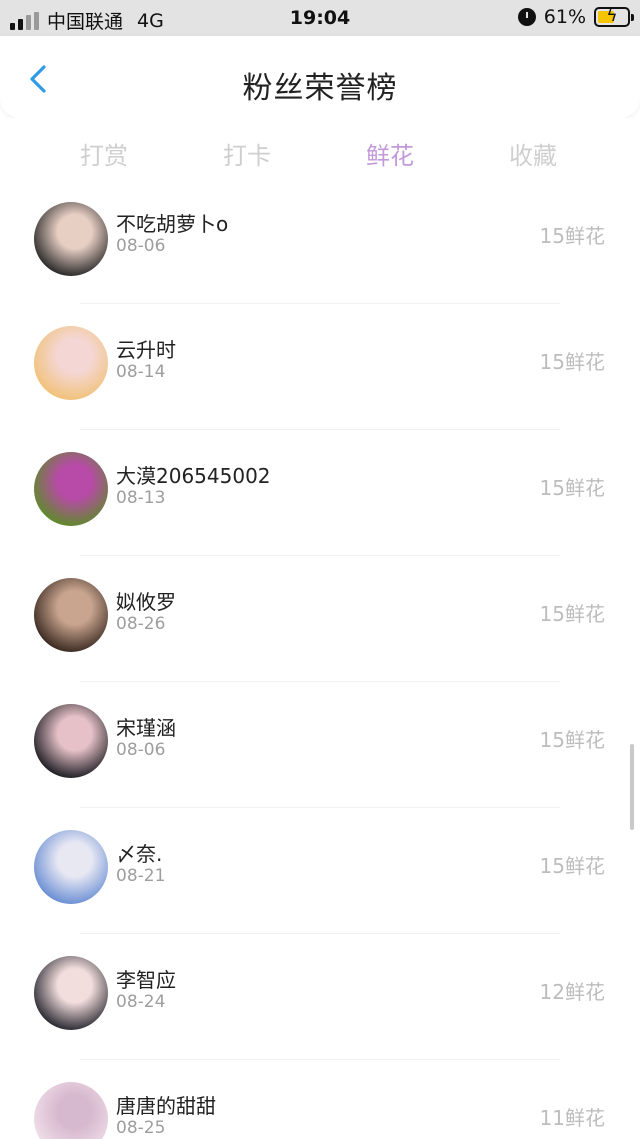  Describe the element at coordinates (141, 1002) in the screenshot. I see `fan-date: 08-24` at that location.